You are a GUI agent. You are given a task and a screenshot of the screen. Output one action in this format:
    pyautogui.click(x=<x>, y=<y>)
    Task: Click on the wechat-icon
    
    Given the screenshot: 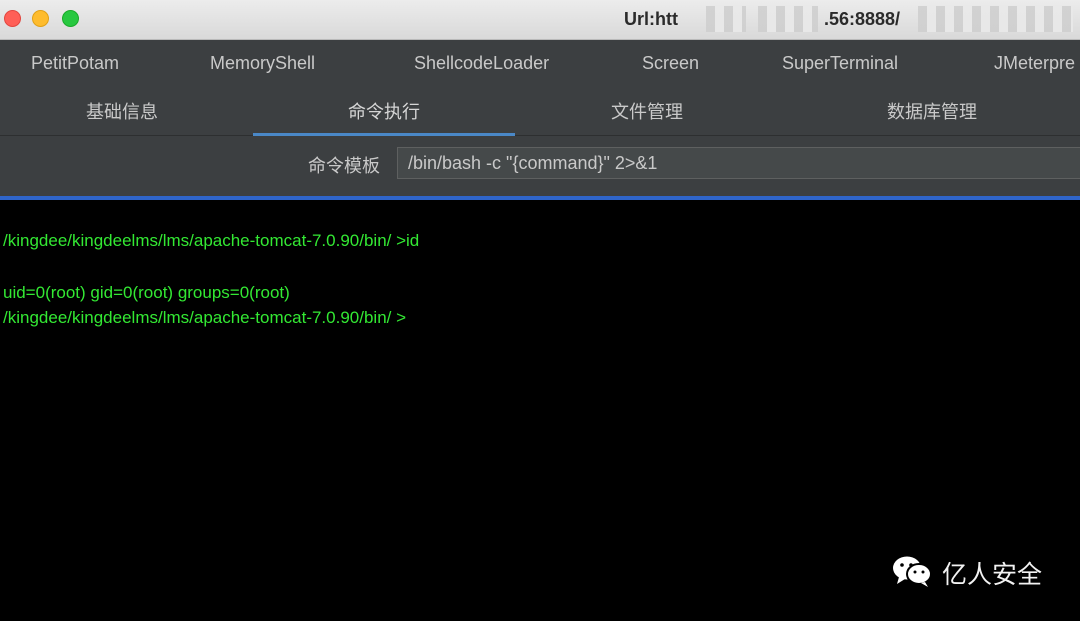 What is the action you would take?
    pyautogui.click(x=912, y=573)
    